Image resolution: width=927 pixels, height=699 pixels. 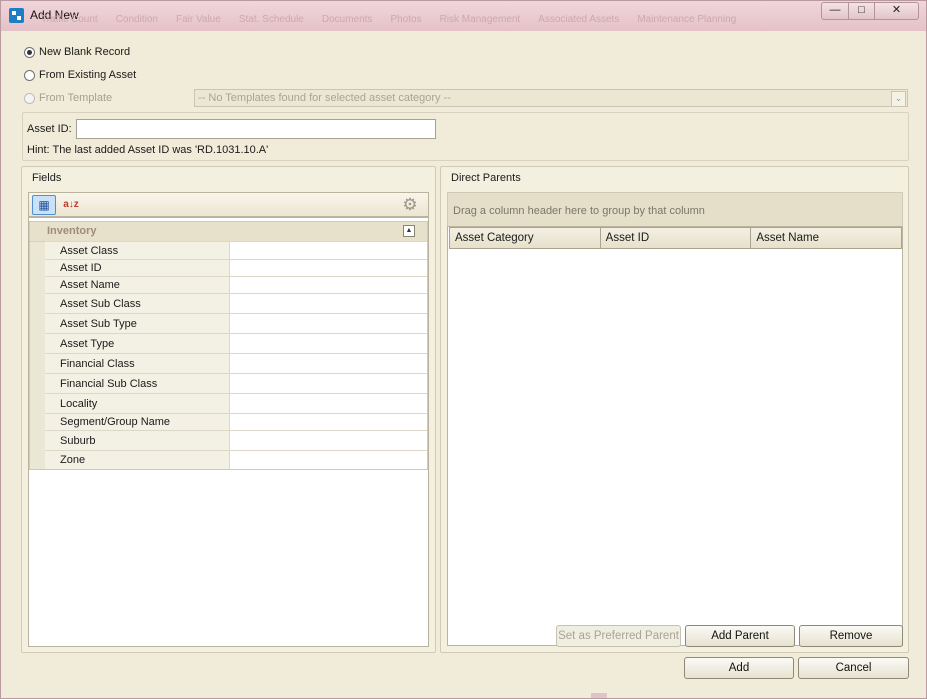 I want to click on category-label: Inventory, so click(x=72, y=231).